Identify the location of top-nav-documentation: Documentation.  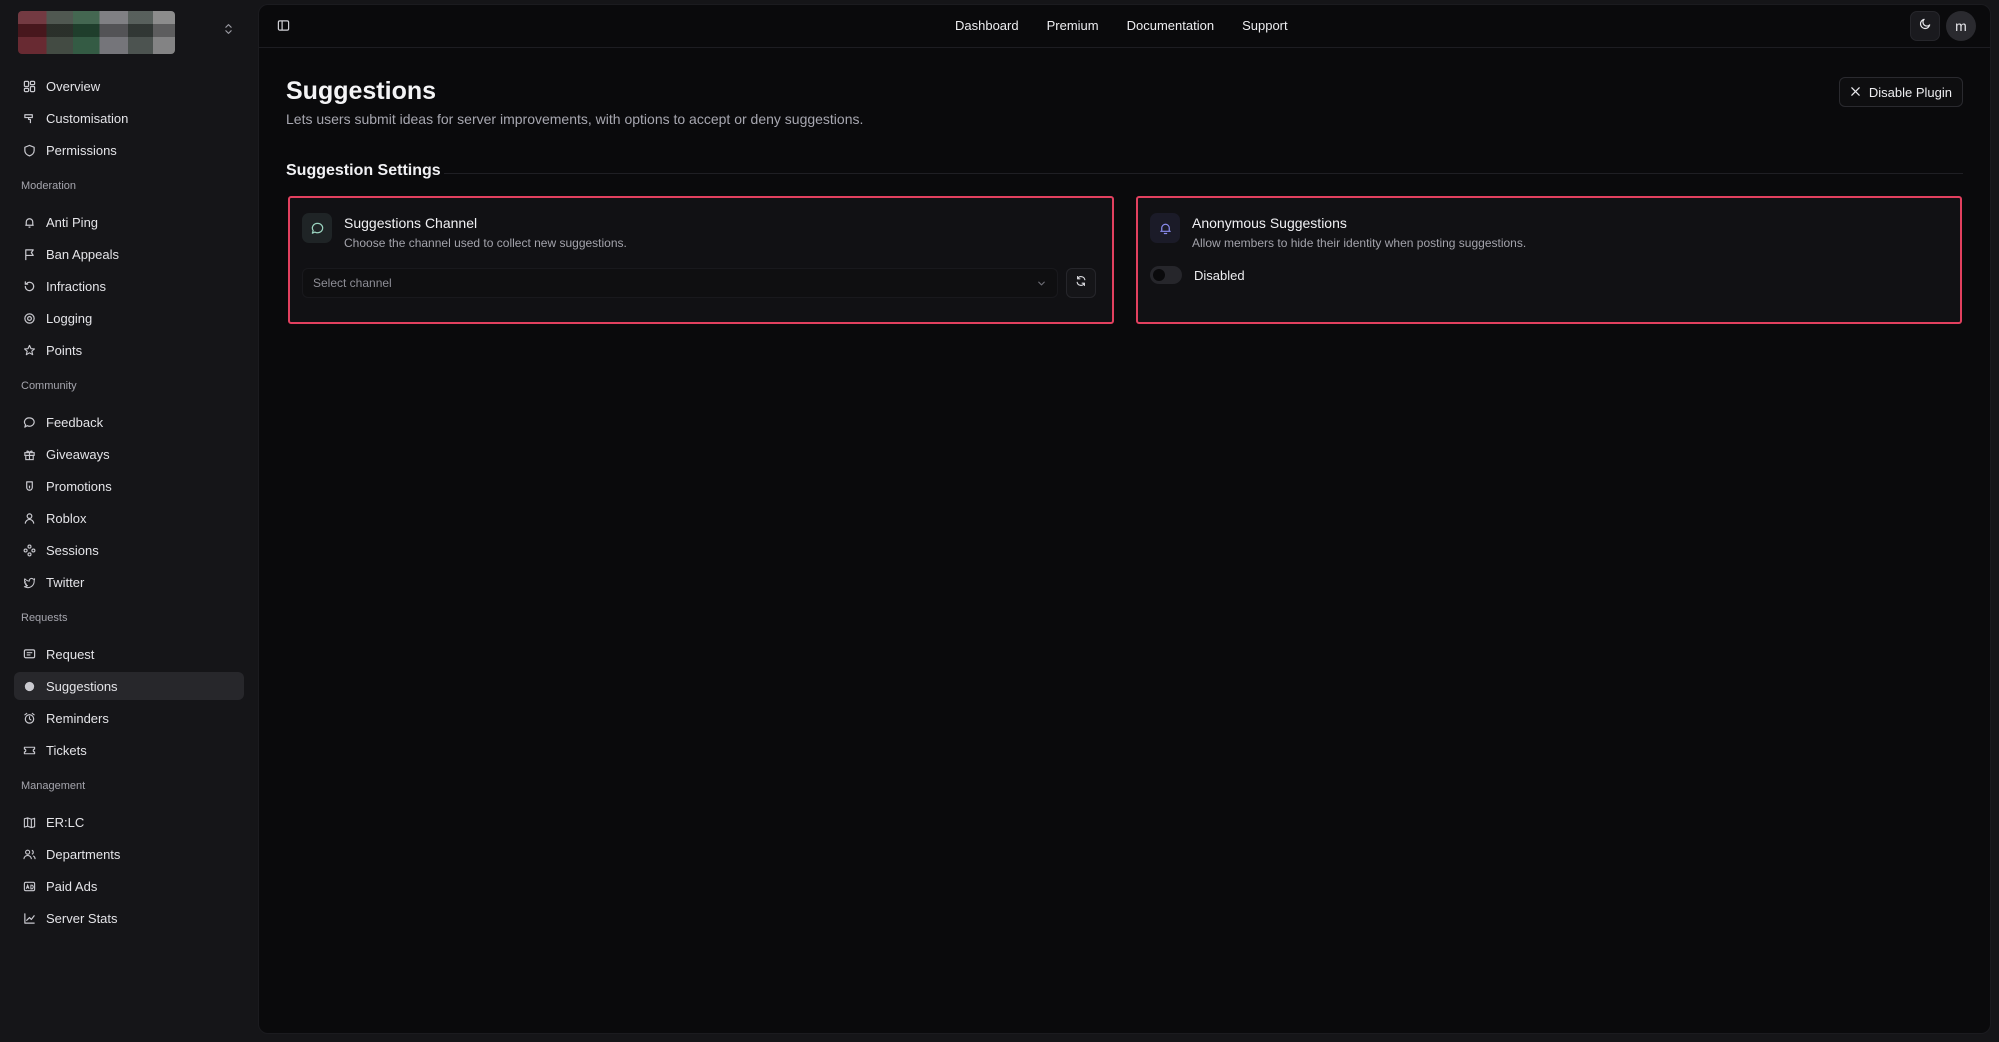
(1170, 25).